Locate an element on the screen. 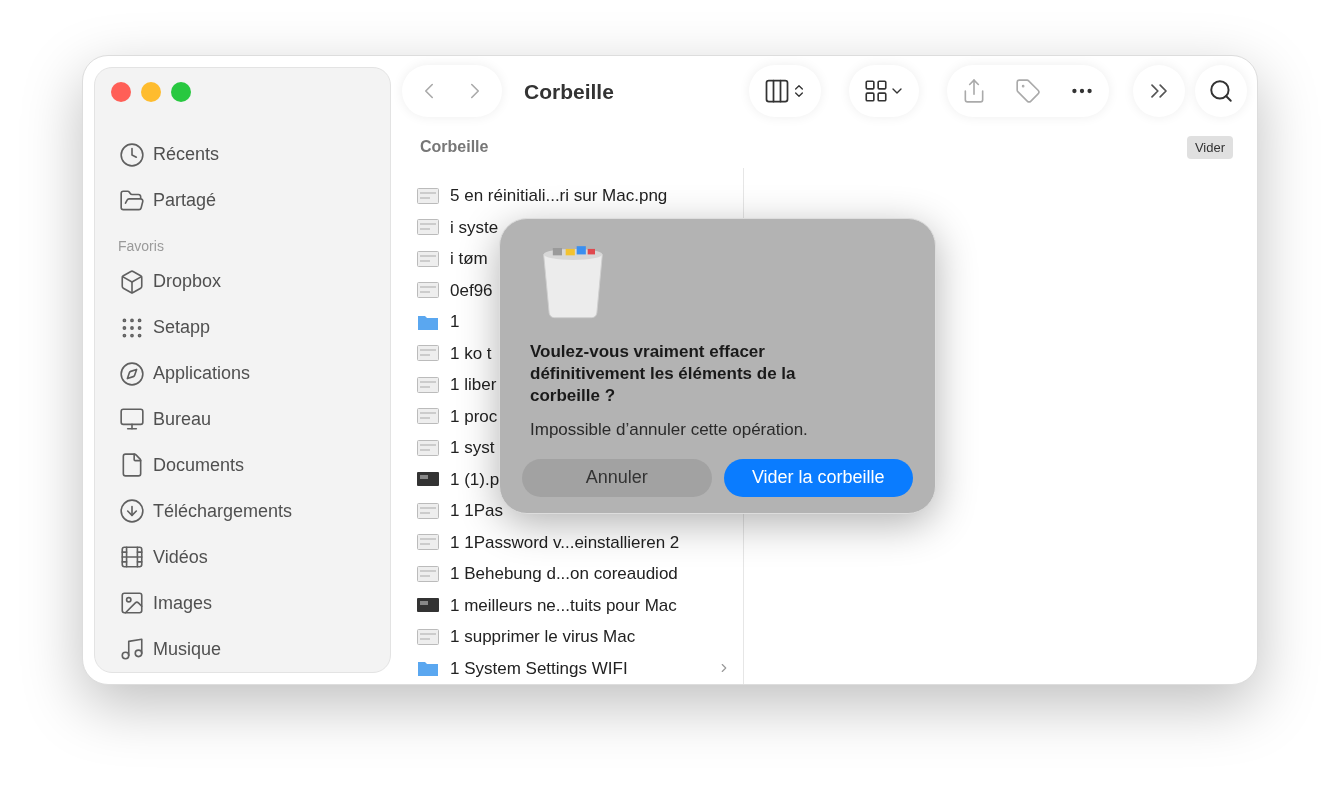 This screenshot has width=1340, height=792. dialog-message: Impossible d’annuler cette opération. is located at coordinates (669, 430).